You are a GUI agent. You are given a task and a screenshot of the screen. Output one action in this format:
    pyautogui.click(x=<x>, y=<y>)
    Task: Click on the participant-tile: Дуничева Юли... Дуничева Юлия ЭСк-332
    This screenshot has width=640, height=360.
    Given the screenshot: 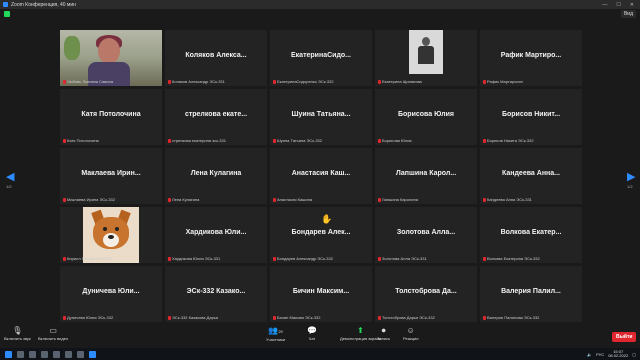 What is the action you would take?
    pyautogui.click(x=111, y=294)
    